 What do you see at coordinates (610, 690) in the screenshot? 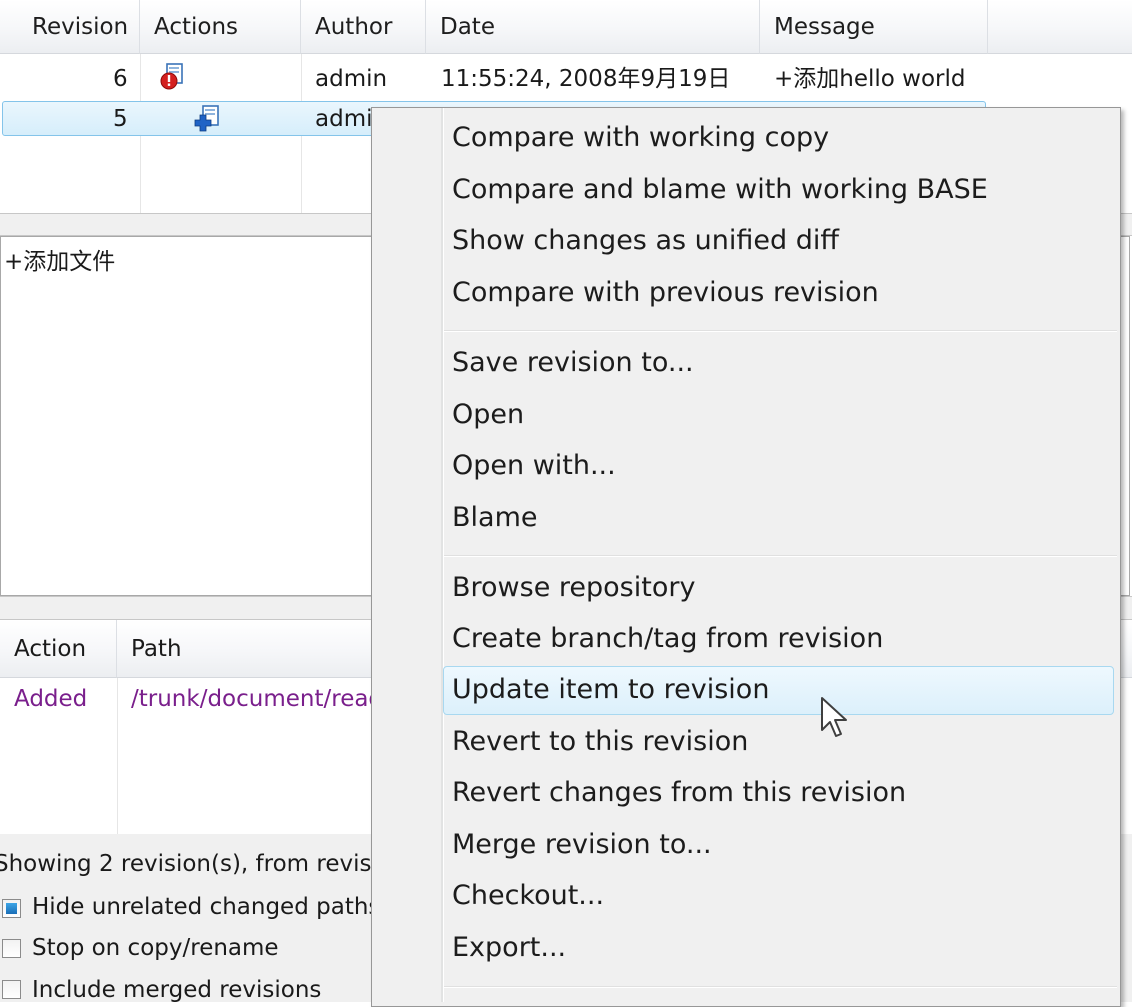
I see `menu-item-update-to-revision: Update item to revision` at bounding box center [610, 690].